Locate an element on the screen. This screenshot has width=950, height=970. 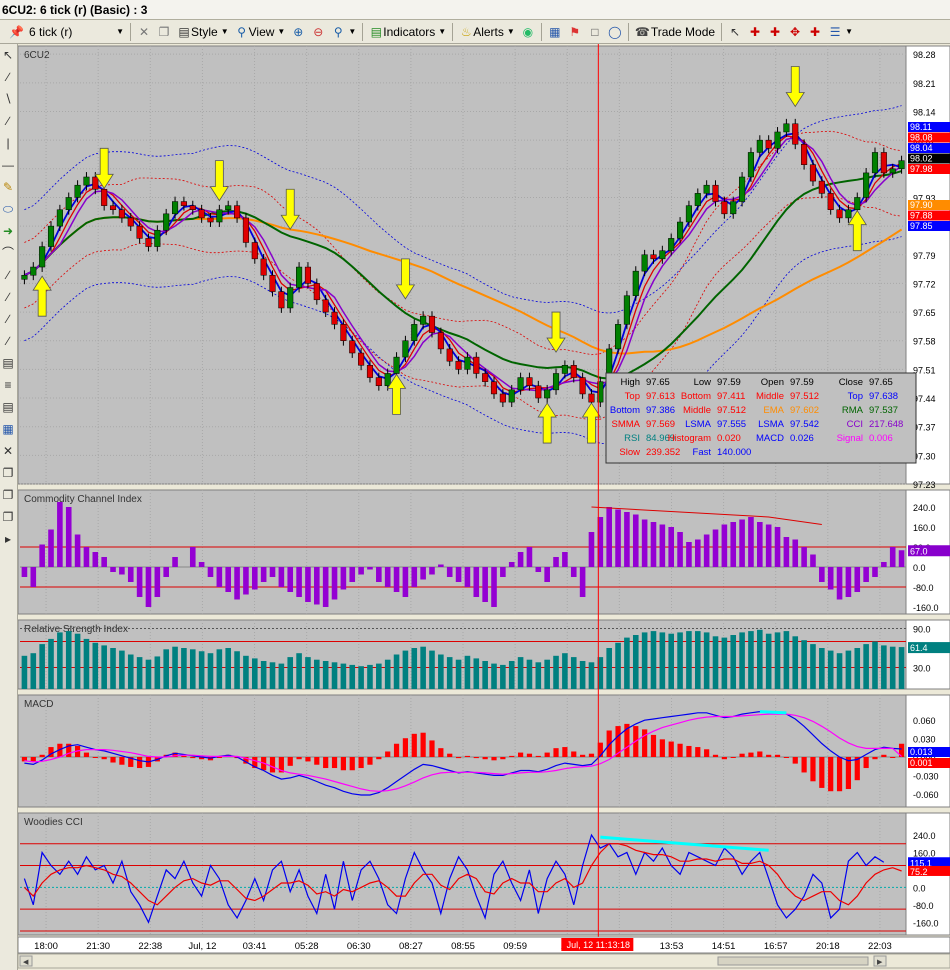
template-icon: ❐ is located at coordinates (8, 517).